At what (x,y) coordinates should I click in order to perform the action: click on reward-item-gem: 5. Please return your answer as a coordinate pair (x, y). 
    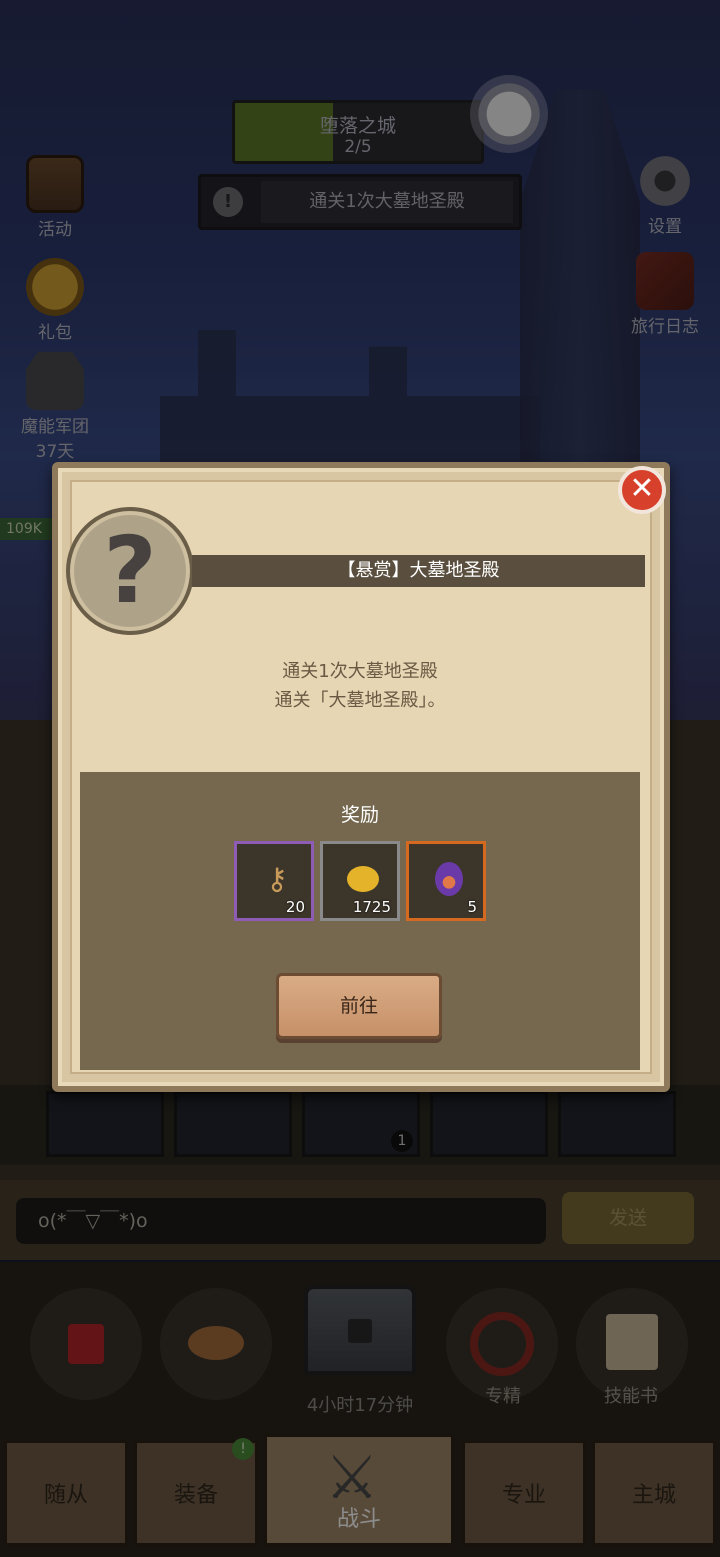
    Looking at the image, I should click on (446, 881).